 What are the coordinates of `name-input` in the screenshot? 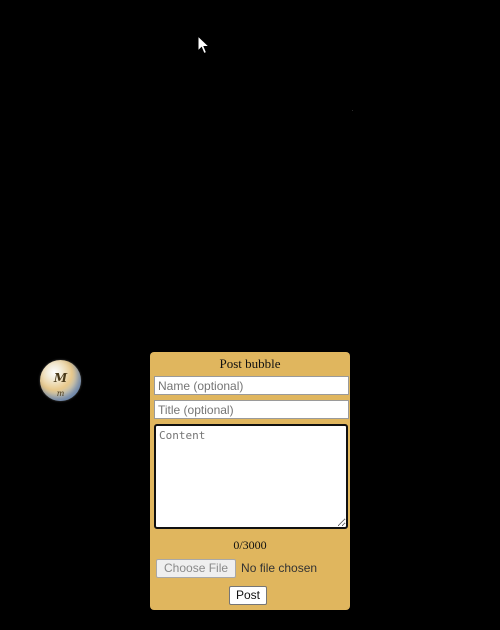 It's located at (251, 385).